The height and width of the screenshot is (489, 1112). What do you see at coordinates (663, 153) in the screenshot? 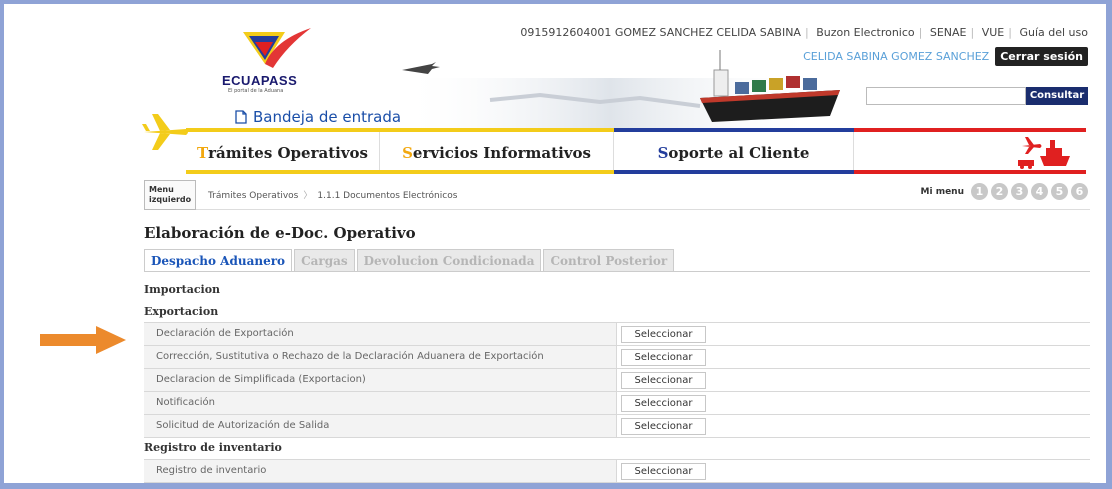
I see `nav-soporte-initial: S` at bounding box center [663, 153].